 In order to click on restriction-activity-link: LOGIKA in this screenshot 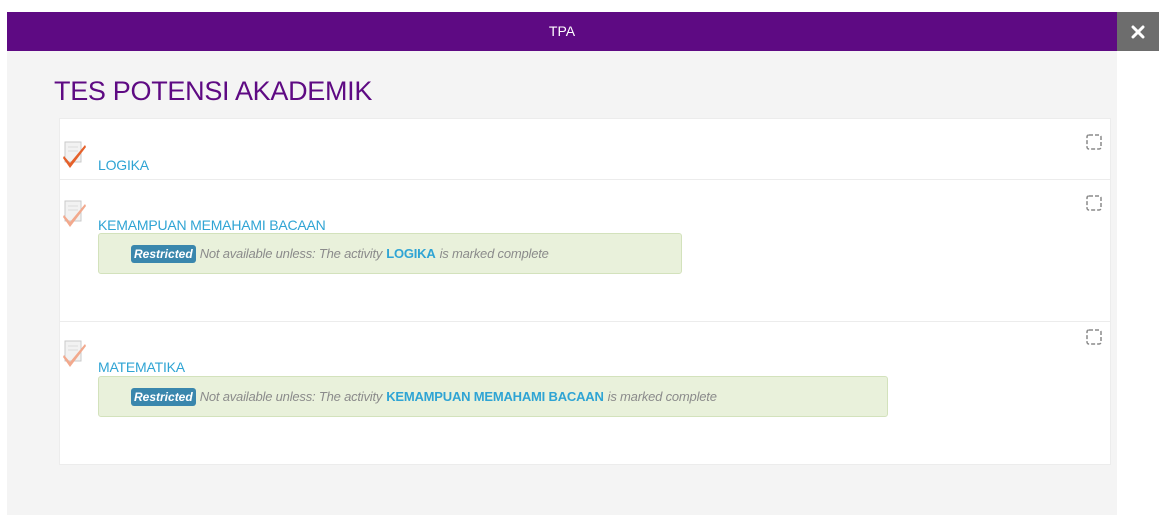, I will do `click(411, 253)`.